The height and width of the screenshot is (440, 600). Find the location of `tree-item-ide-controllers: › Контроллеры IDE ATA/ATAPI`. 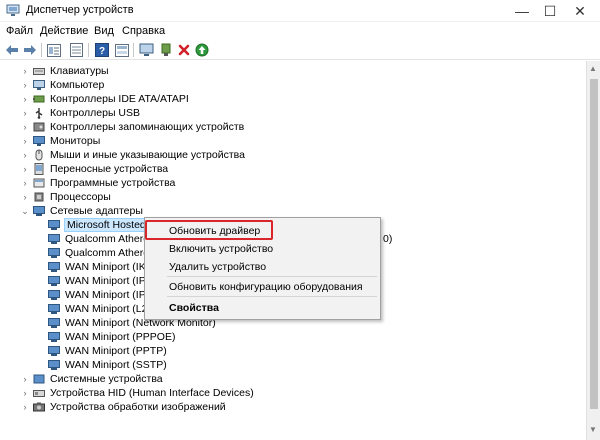

tree-item-ide-controllers: › Контроллеры IDE ATA/ATAPI is located at coordinates (293, 99).